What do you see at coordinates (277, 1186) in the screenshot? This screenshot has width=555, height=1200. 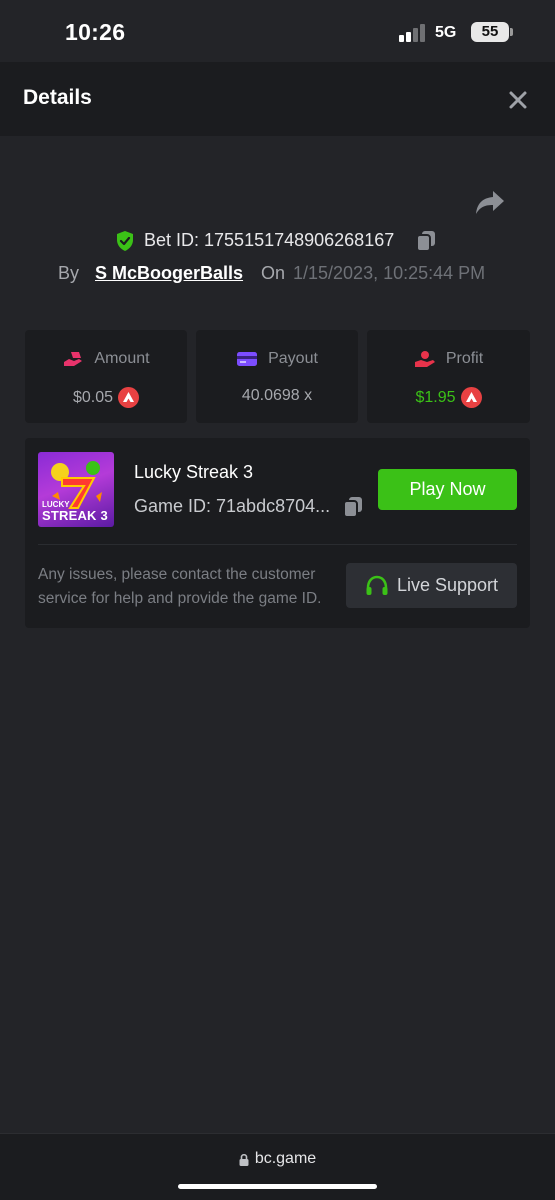 I see `home-indicator` at bounding box center [277, 1186].